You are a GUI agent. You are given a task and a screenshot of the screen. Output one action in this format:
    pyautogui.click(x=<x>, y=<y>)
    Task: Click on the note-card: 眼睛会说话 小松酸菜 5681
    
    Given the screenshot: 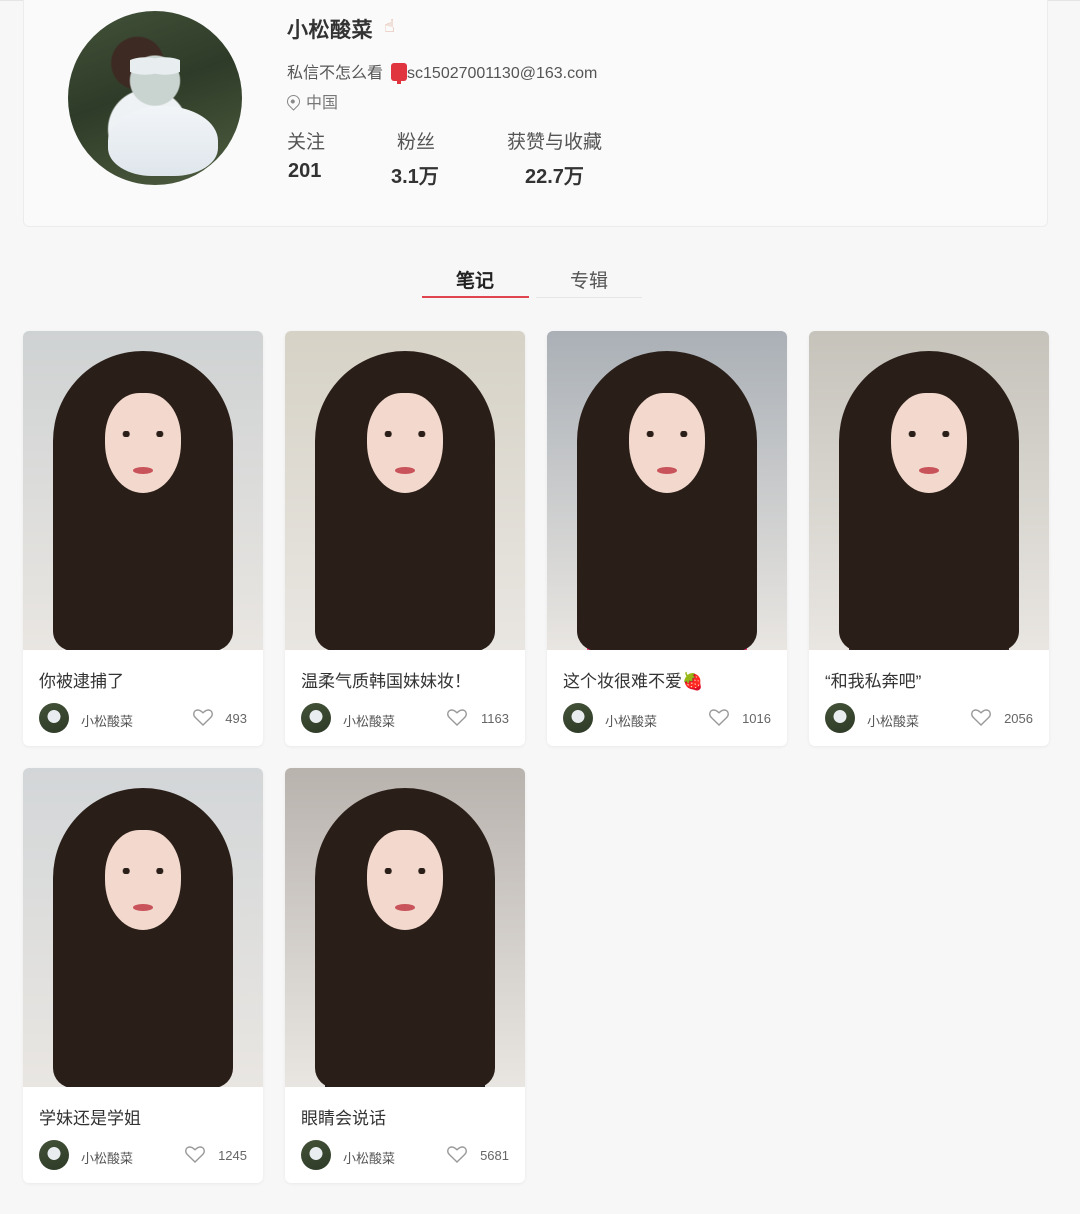 What is the action you would take?
    pyautogui.click(x=405, y=975)
    